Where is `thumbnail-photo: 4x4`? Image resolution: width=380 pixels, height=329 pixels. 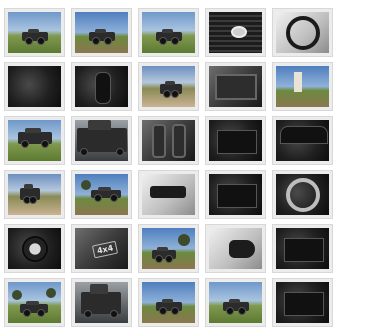
thumbnail-photo: 4x4 is located at coordinates (101, 248).